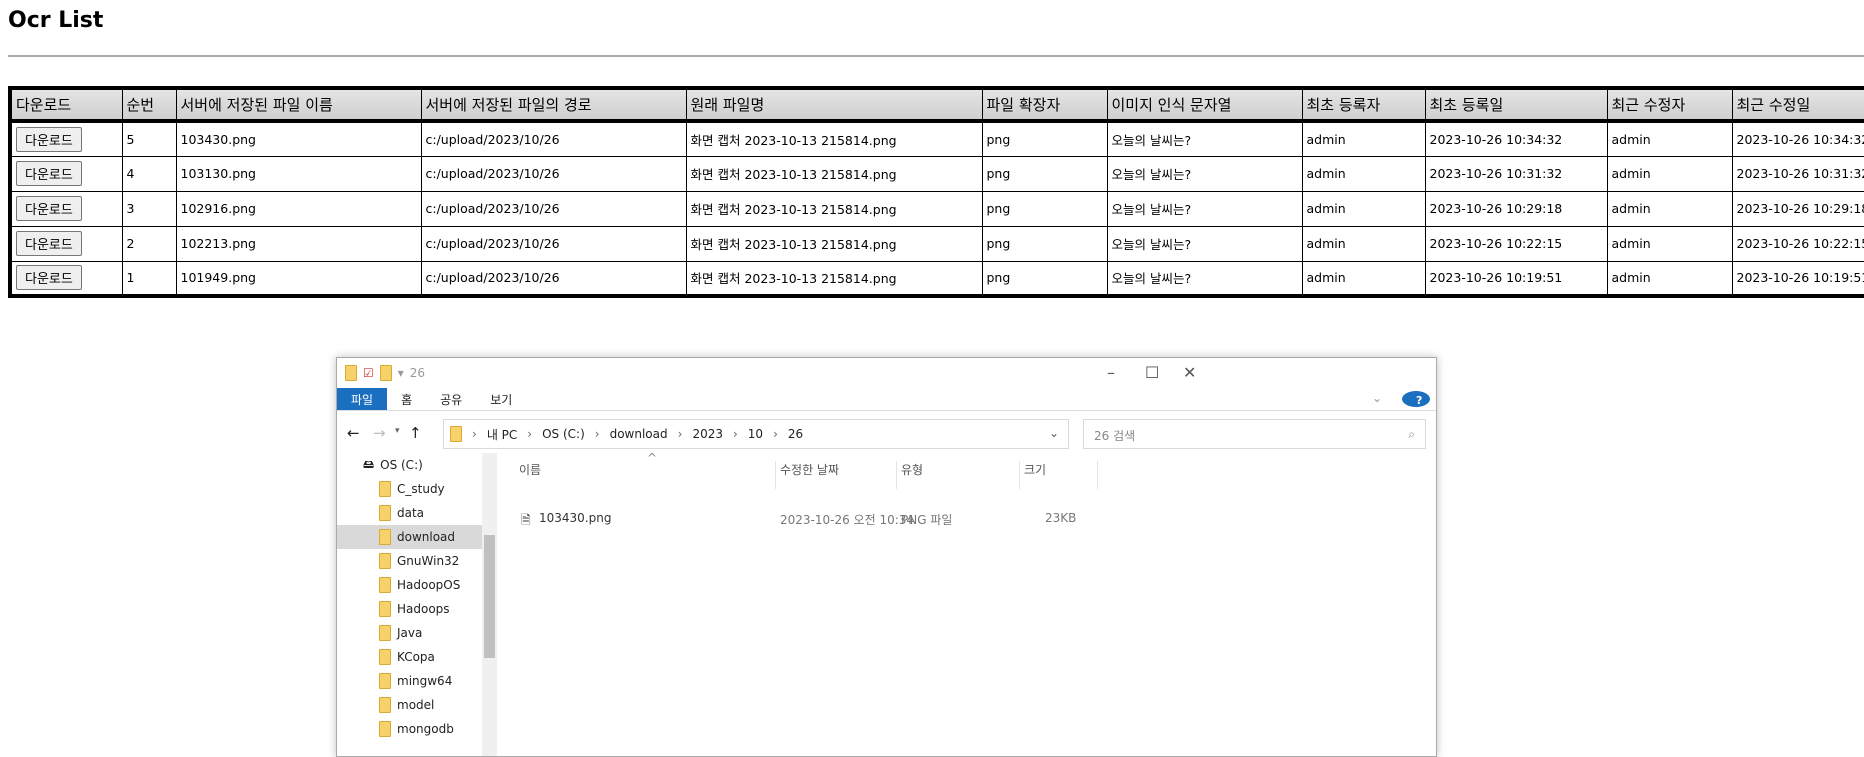 The height and width of the screenshot is (757, 1864). Describe the element at coordinates (379, 433) in the screenshot. I see `forward-icon: →` at that location.